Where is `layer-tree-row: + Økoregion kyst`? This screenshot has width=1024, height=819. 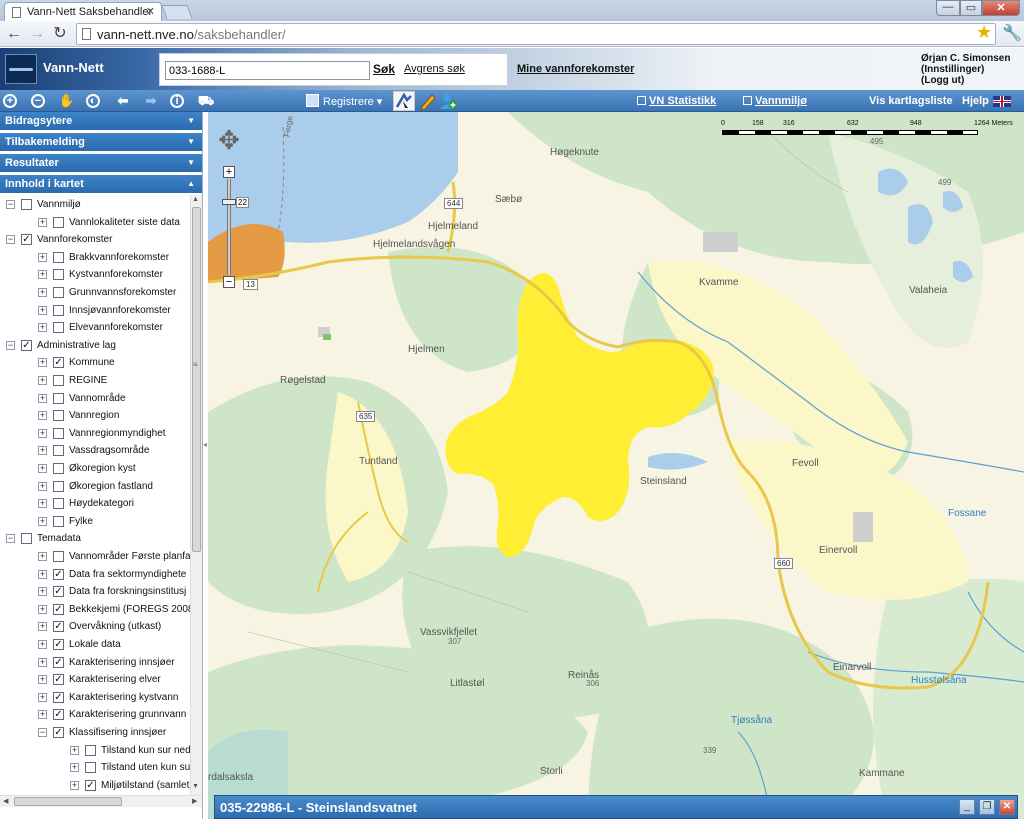 layer-tree-row: + Økoregion kyst is located at coordinates (95, 469).